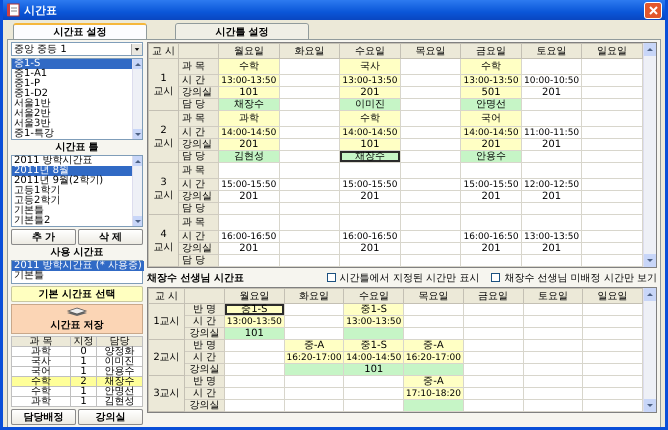 This screenshot has height=430, width=668. What do you see at coordinates (653, 10) in the screenshot?
I see `close-button` at bounding box center [653, 10].